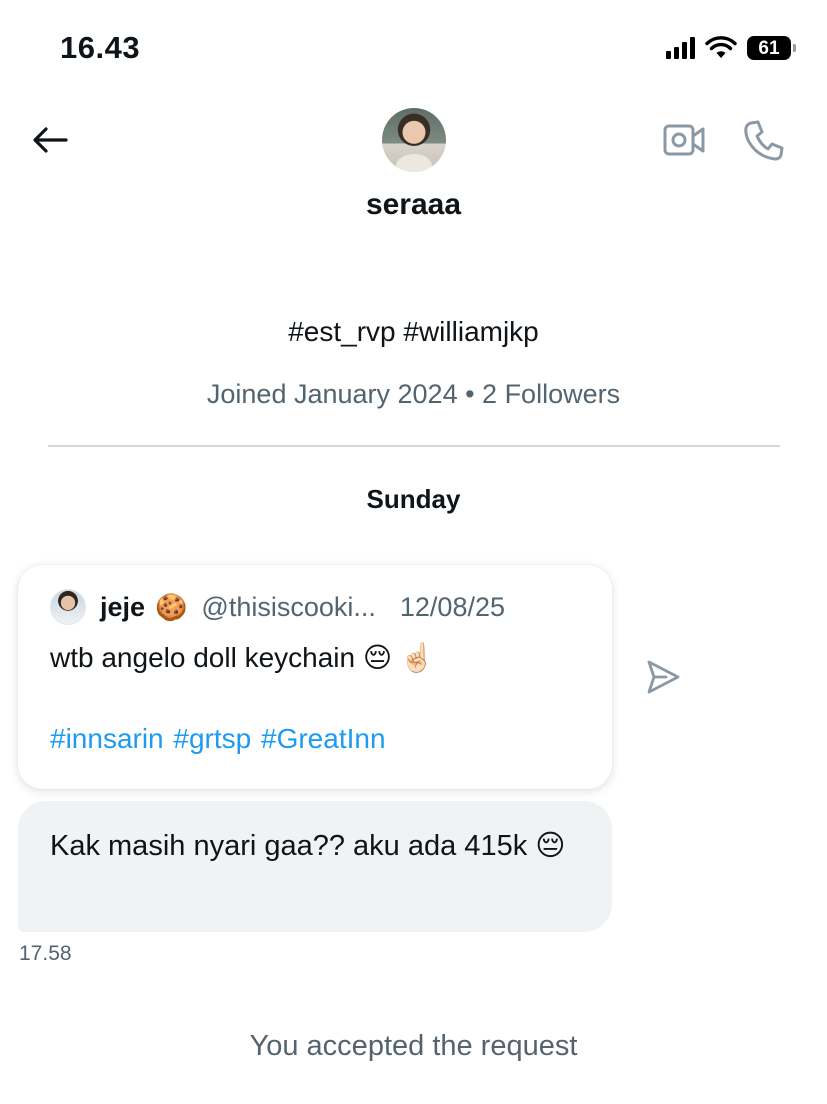  What do you see at coordinates (721, 48) in the screenshot?
I see `wifi-icon` at bounding box center [721, 48].